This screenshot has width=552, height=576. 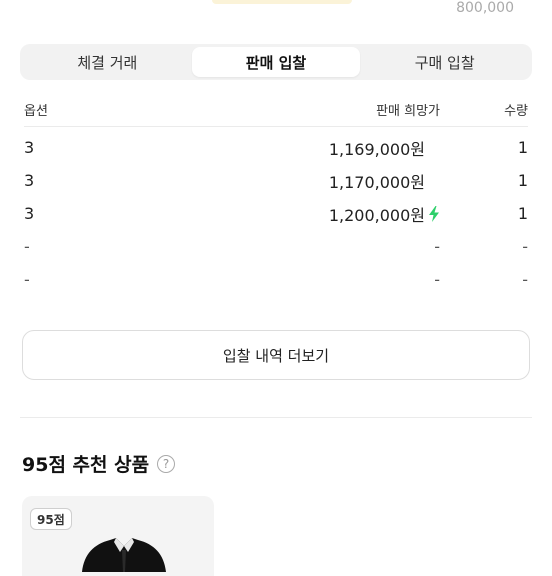 I want to click on section-divider, so click(x=276, y=417).